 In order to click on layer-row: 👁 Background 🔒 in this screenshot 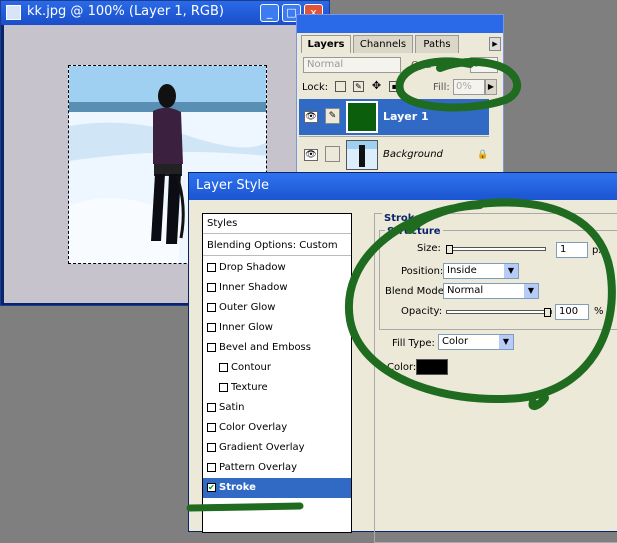, I will do `click(394, 154)`.